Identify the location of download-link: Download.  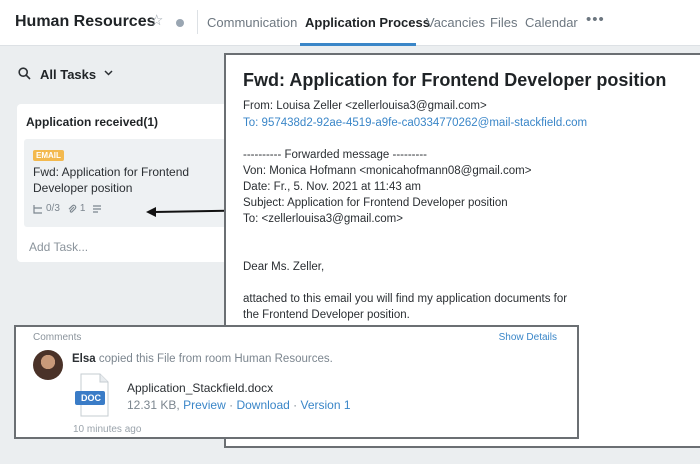
(262, 405).